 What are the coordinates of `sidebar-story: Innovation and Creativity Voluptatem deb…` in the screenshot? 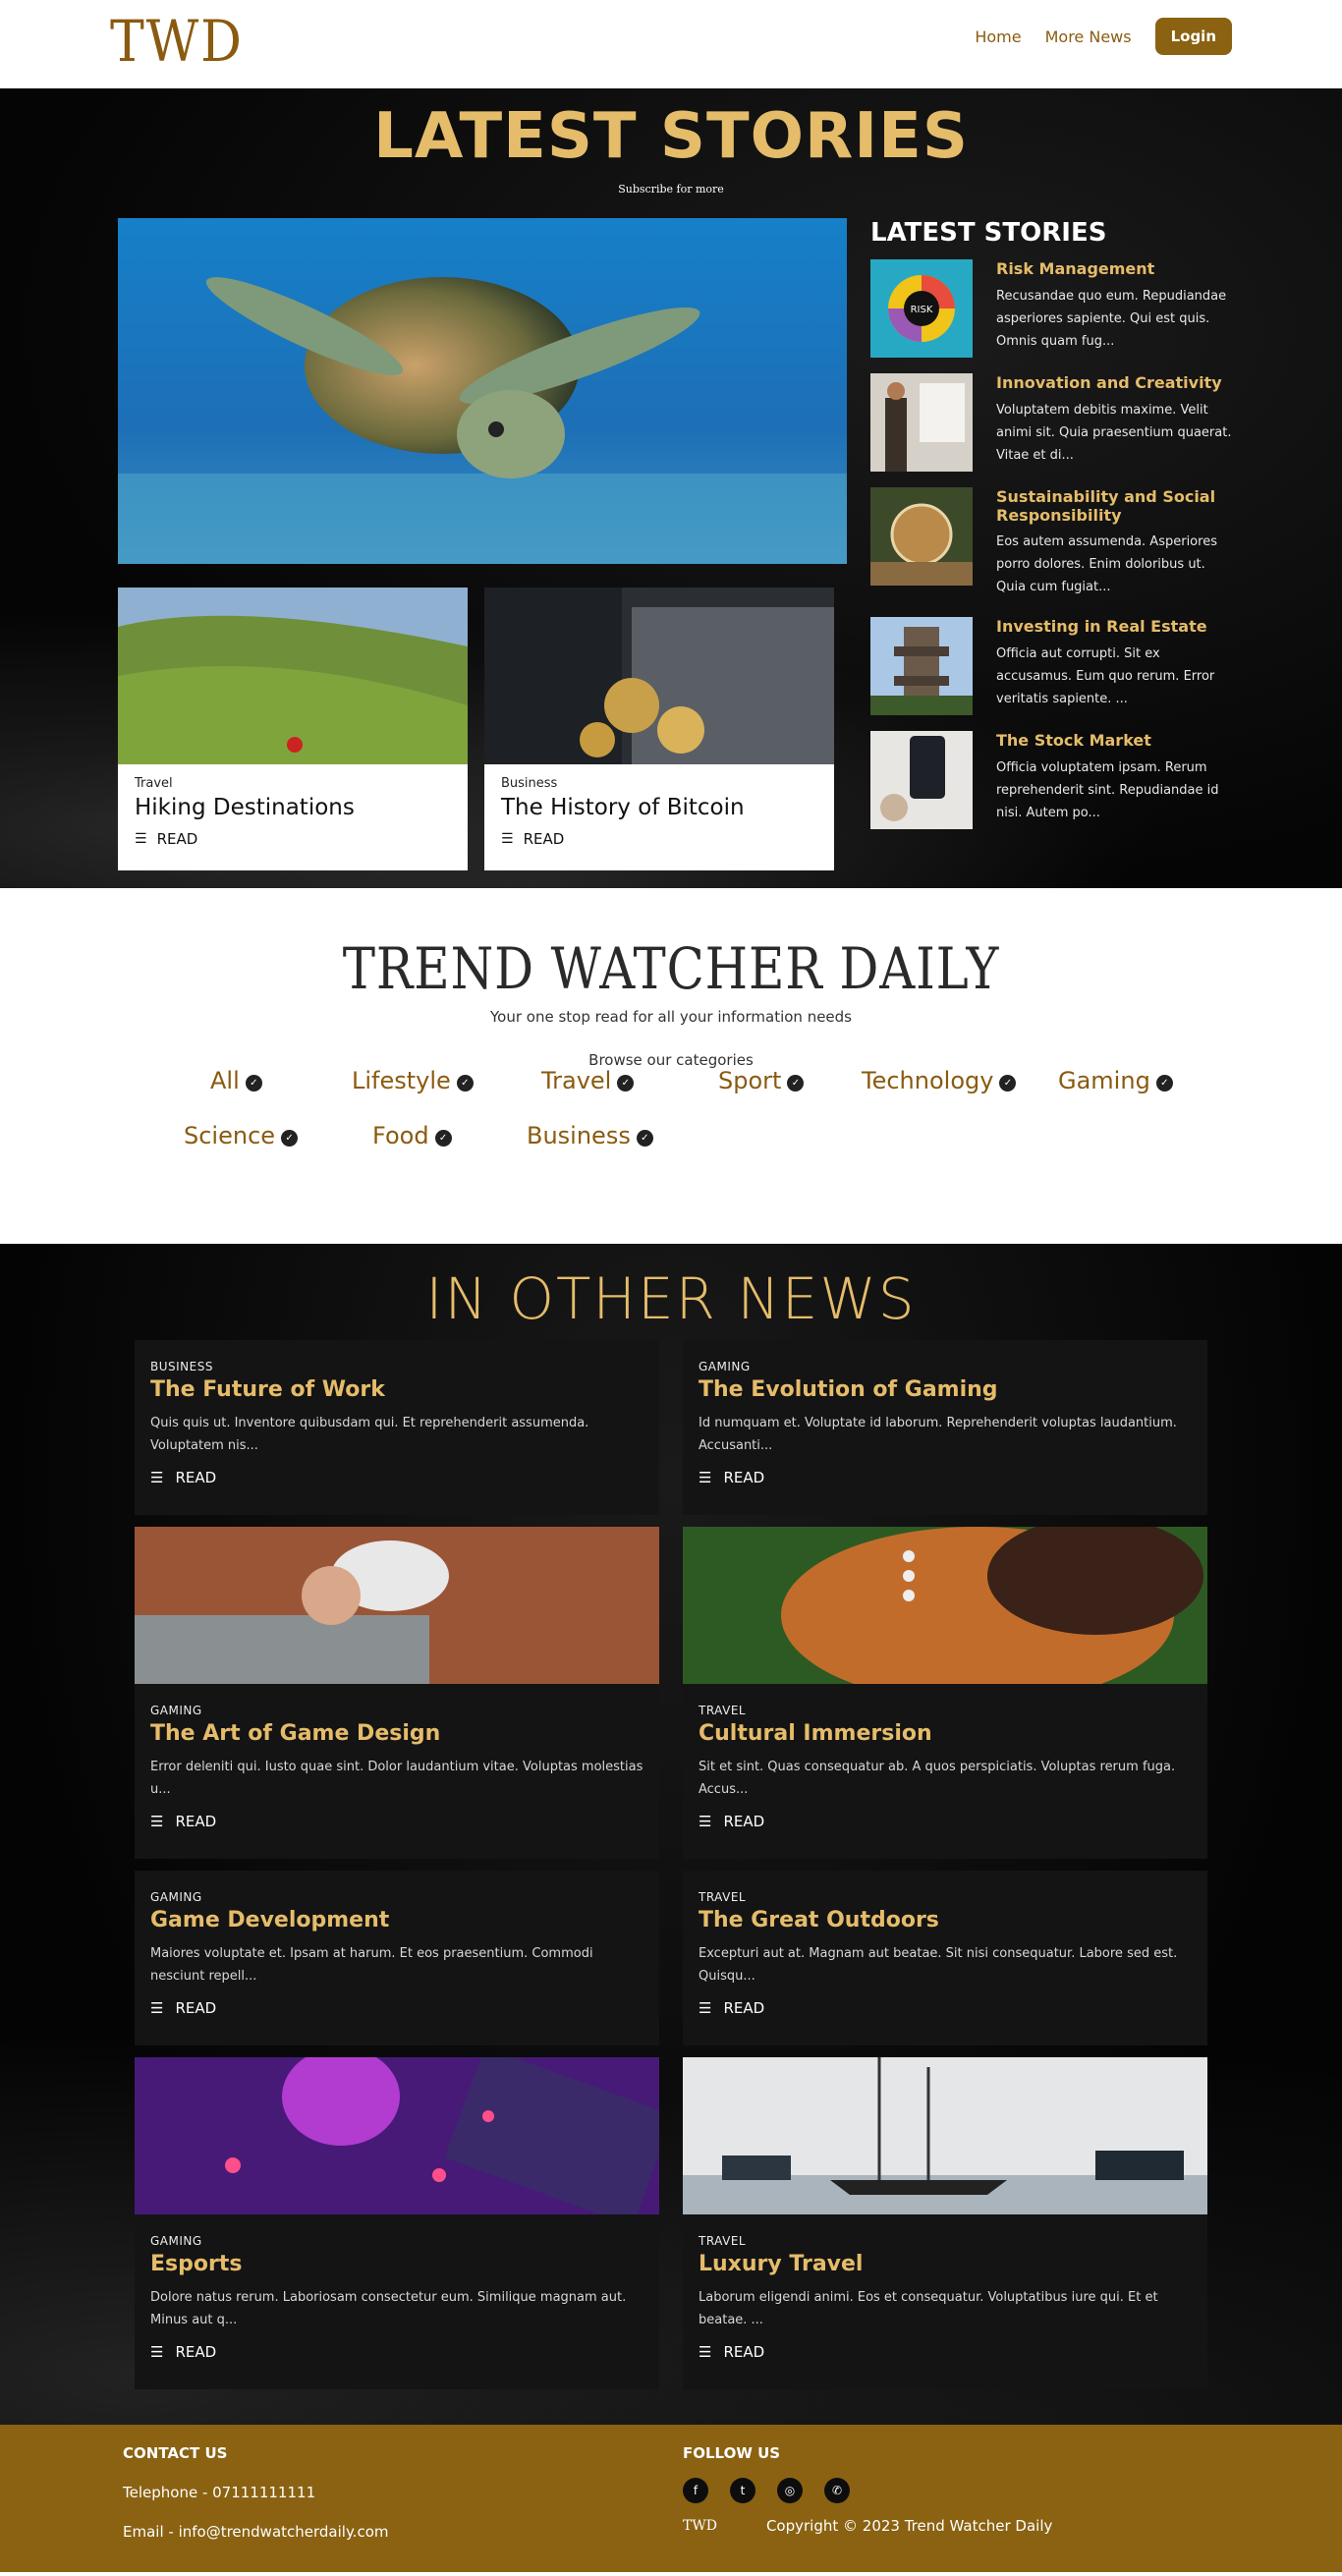 It's located at (1050, 430).